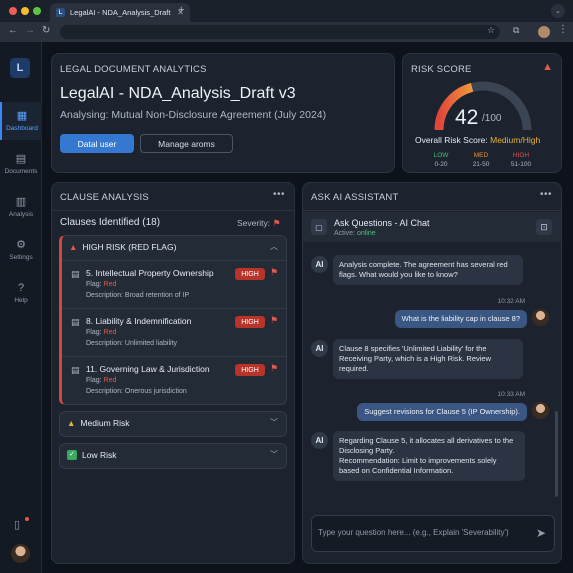  What do you see at coordinates (99, 455) in the screenshot?
I see `group-title: Low Risk` at bounding box center [99, 455].